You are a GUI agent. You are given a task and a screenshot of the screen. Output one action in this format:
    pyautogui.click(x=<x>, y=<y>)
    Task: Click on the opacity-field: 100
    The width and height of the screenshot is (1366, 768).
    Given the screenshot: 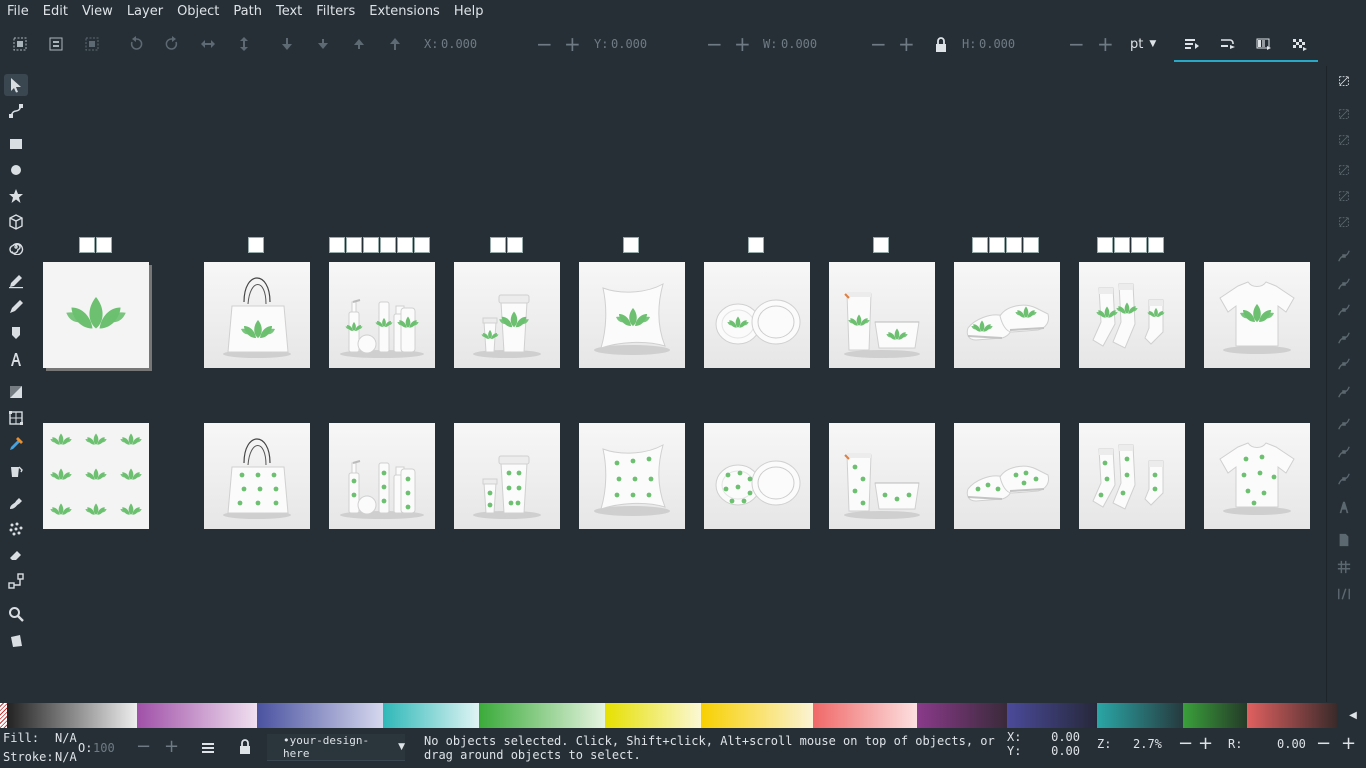 What is the action you would take?
    pyautogui.click(x=104, y=748)
    